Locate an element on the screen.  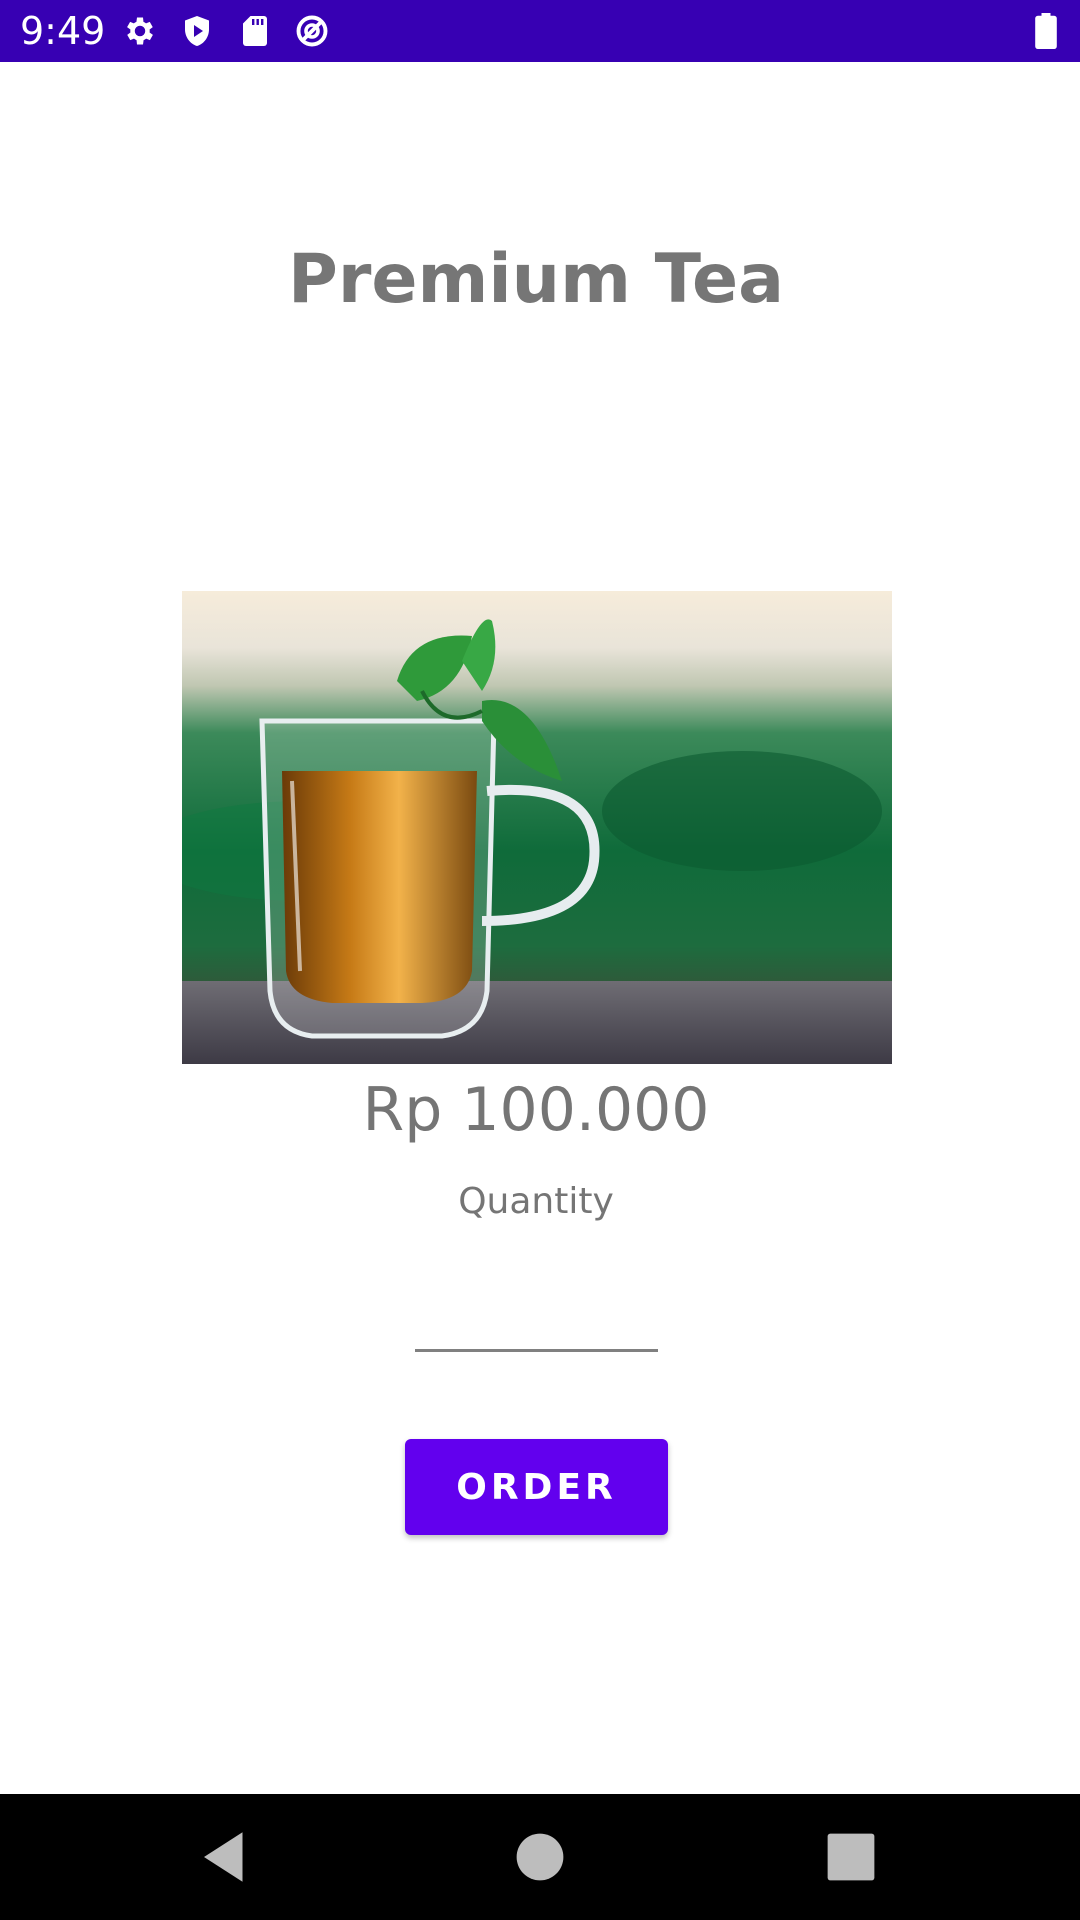
recents-icon is located at coordinates (851, 1857).